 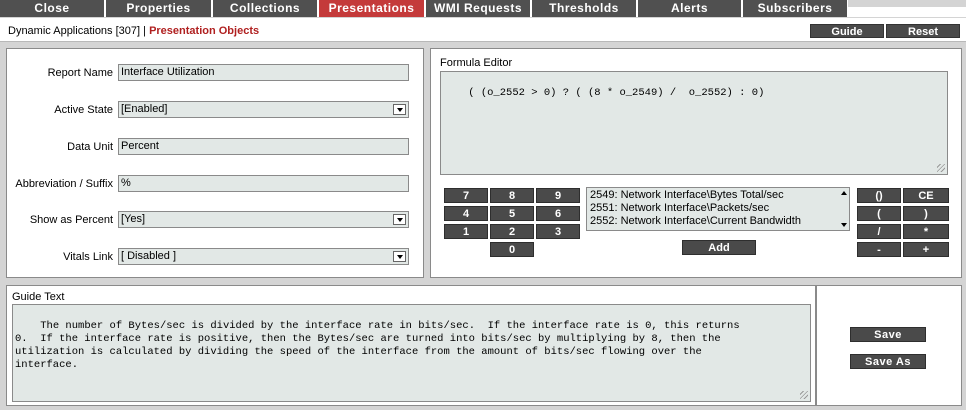 I want to click on tab-thresholds: Thresholds, so click(x=584, y=8).